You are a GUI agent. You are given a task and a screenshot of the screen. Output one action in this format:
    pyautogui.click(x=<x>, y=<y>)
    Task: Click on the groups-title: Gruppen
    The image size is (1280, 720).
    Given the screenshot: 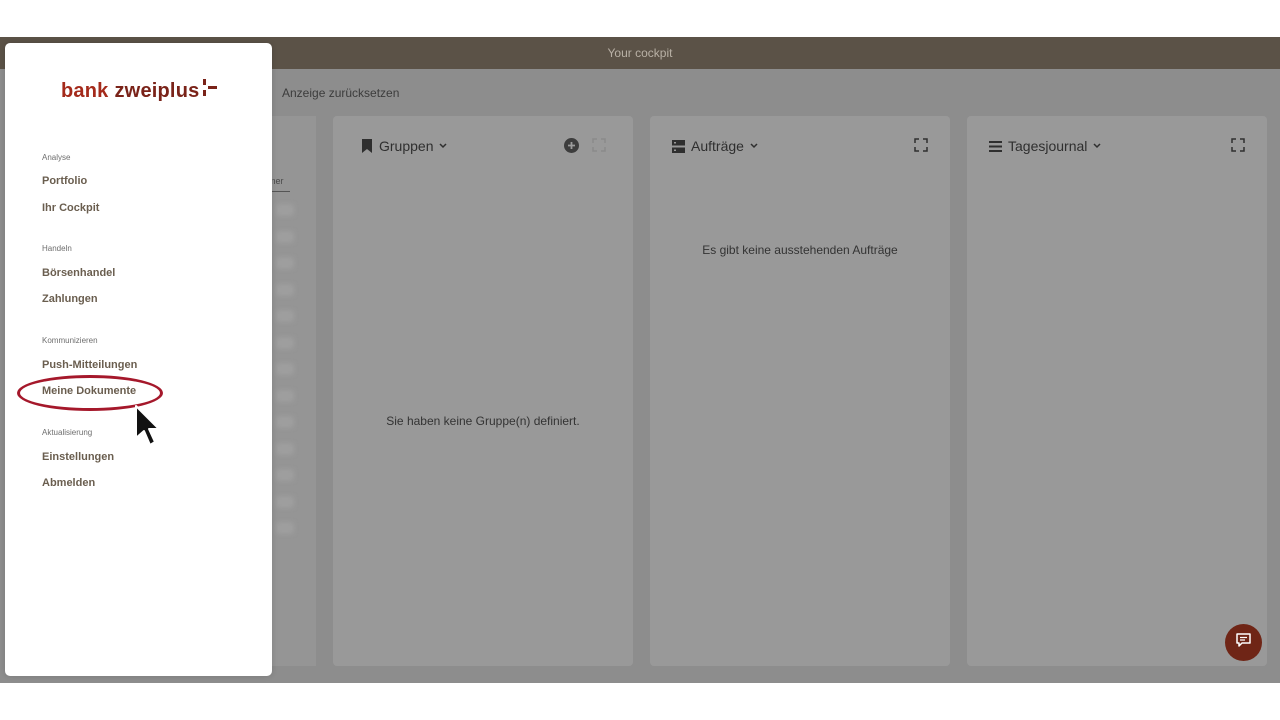 What is the action you would take?
    pyautogui.click(x=406, y=146)
    